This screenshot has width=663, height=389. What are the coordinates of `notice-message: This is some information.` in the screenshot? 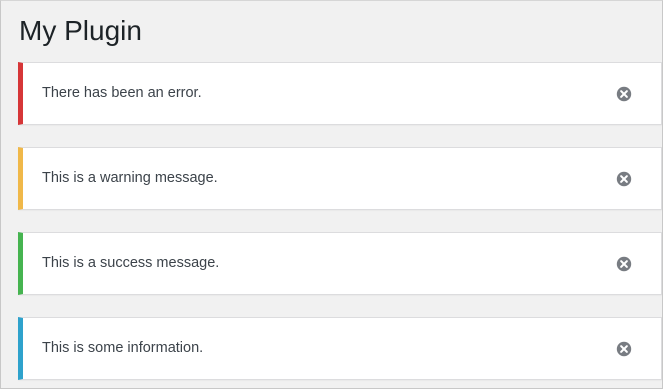 It's located at (123, 348).